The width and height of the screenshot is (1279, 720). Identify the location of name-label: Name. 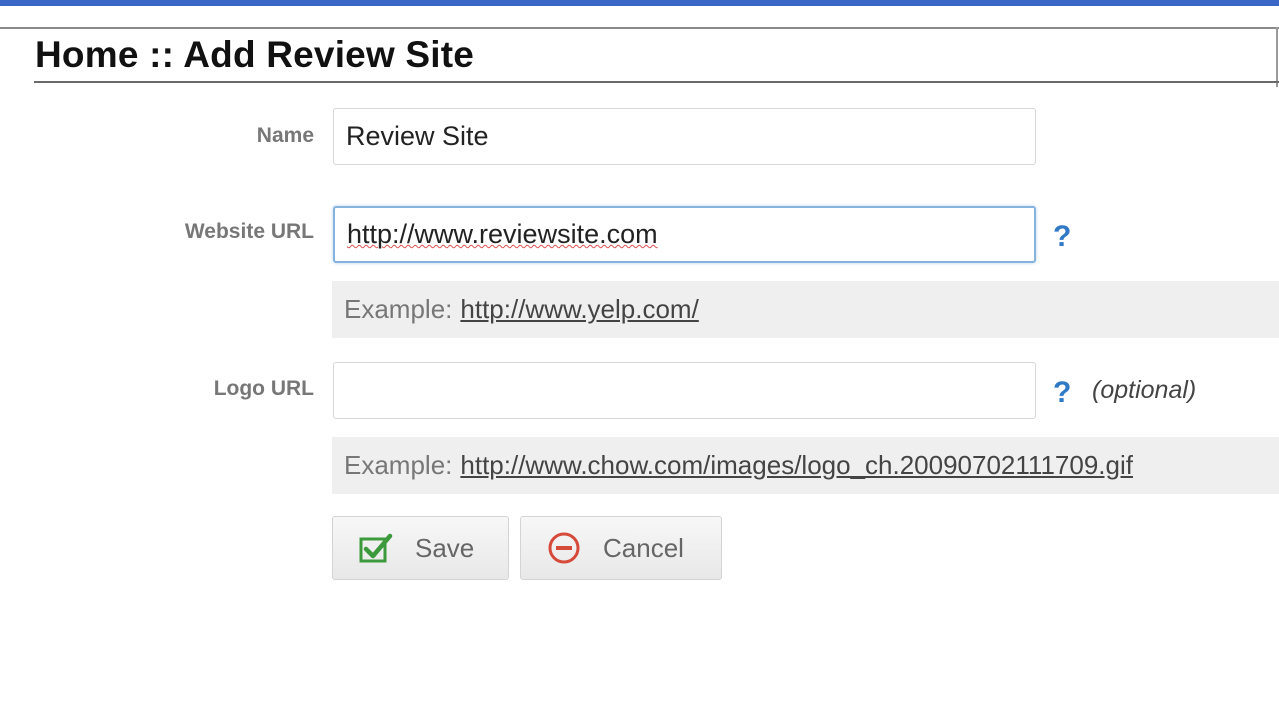
(285, 135).